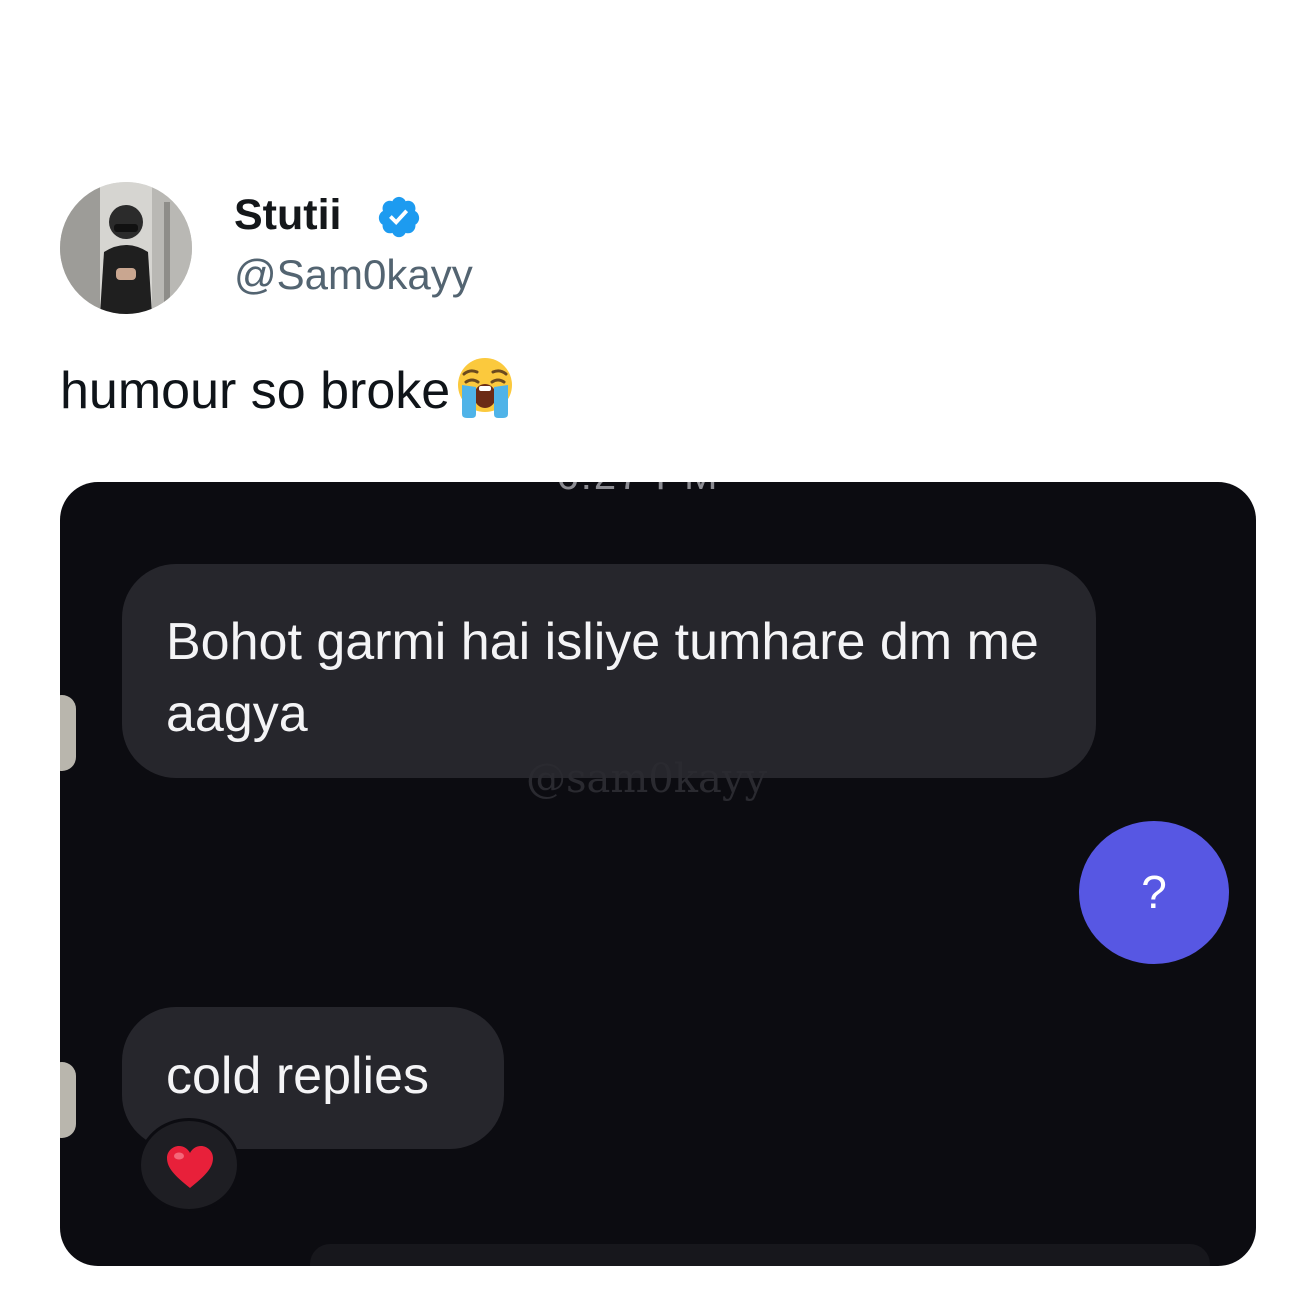  Describe the element at coordinates (648, 490) in the screenshot. I see `chat-timestamp: 6:27 PM` at that location.